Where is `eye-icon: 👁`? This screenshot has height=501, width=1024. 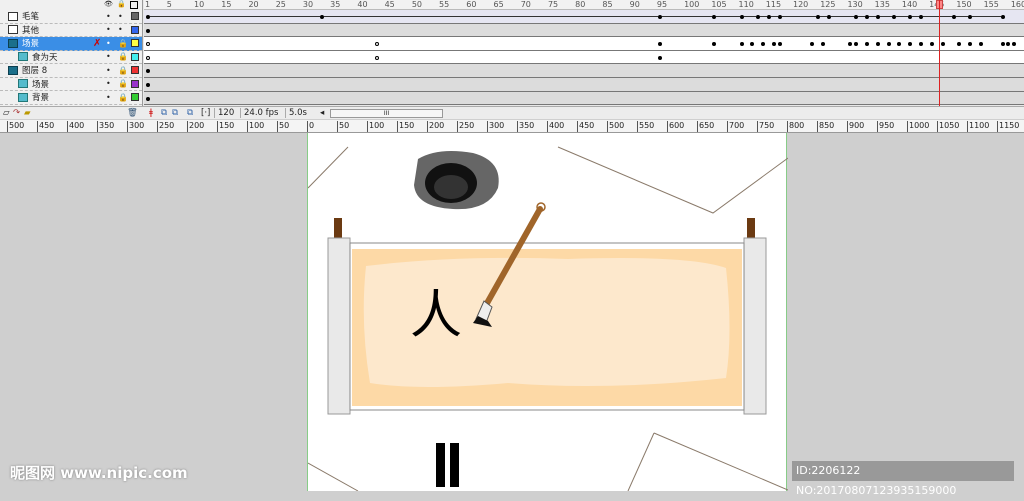 eye-icon: 👁 is located at coordinates (108, 4).